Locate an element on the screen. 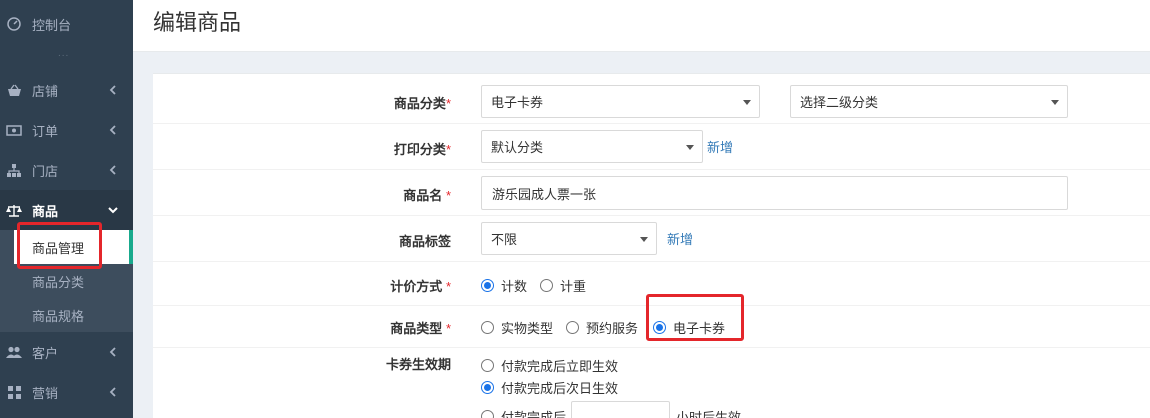 The height and width of the screenshot is (418, 1150). type-label: 商品类型 * is located at coordinates (420, 328).